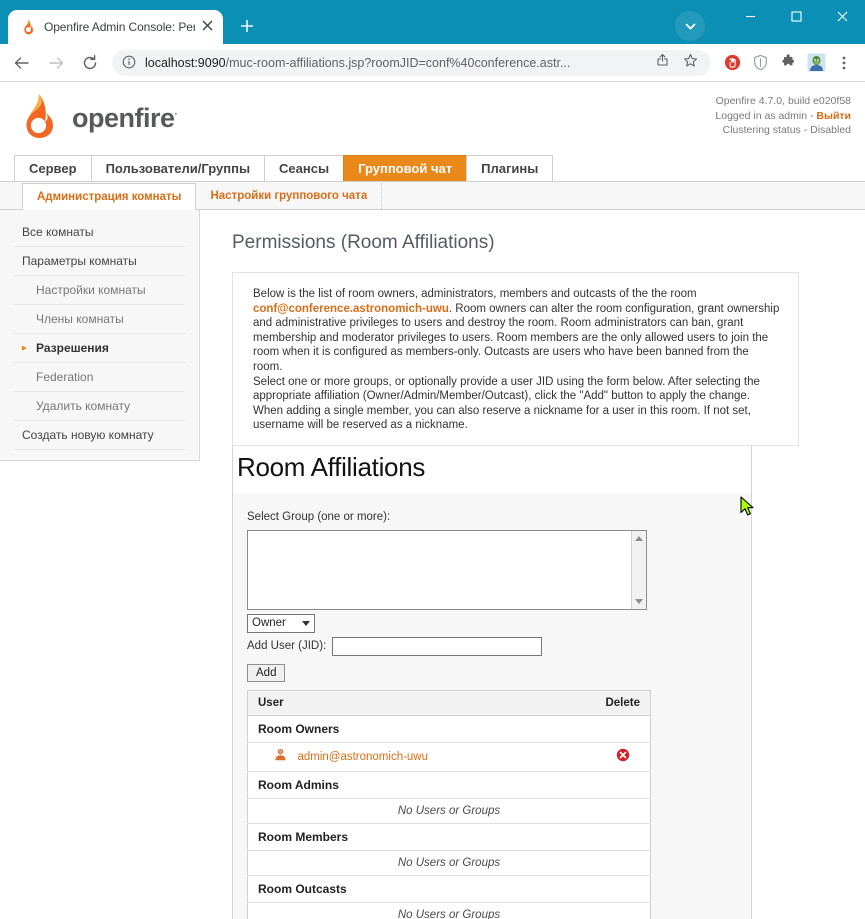 The width and height of the screenshot is (865, 919). Describe the element at coordinates (289, 195) in the screenshot. I see `tab-groupchat-settings: Настройки группового чата` at that location.